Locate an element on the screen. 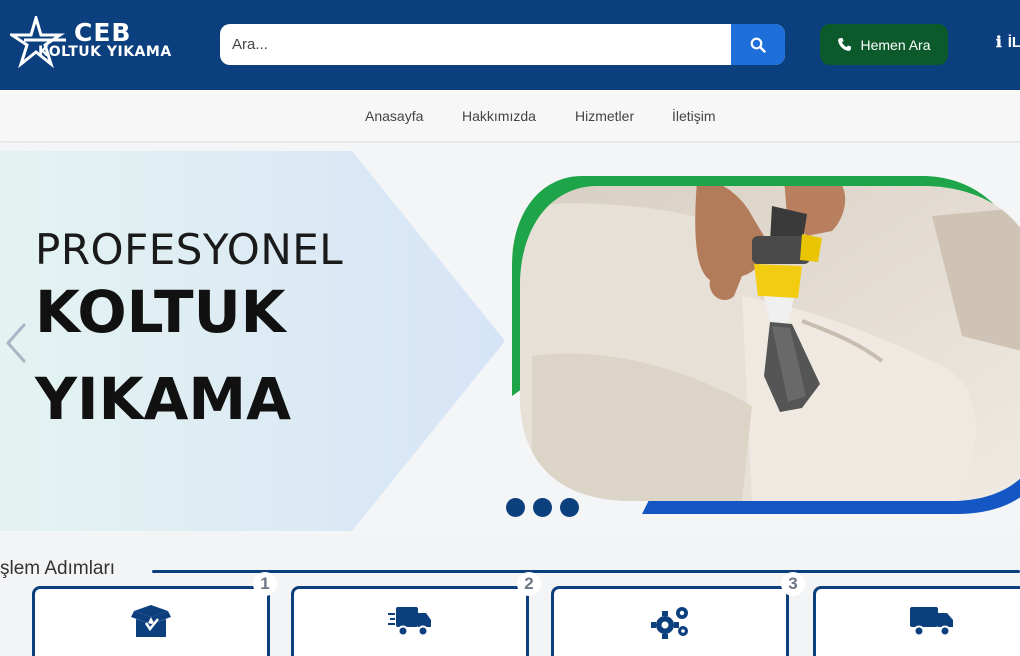 The image size is (1020, 656). gears-icon is located at coordinates (669, 623).